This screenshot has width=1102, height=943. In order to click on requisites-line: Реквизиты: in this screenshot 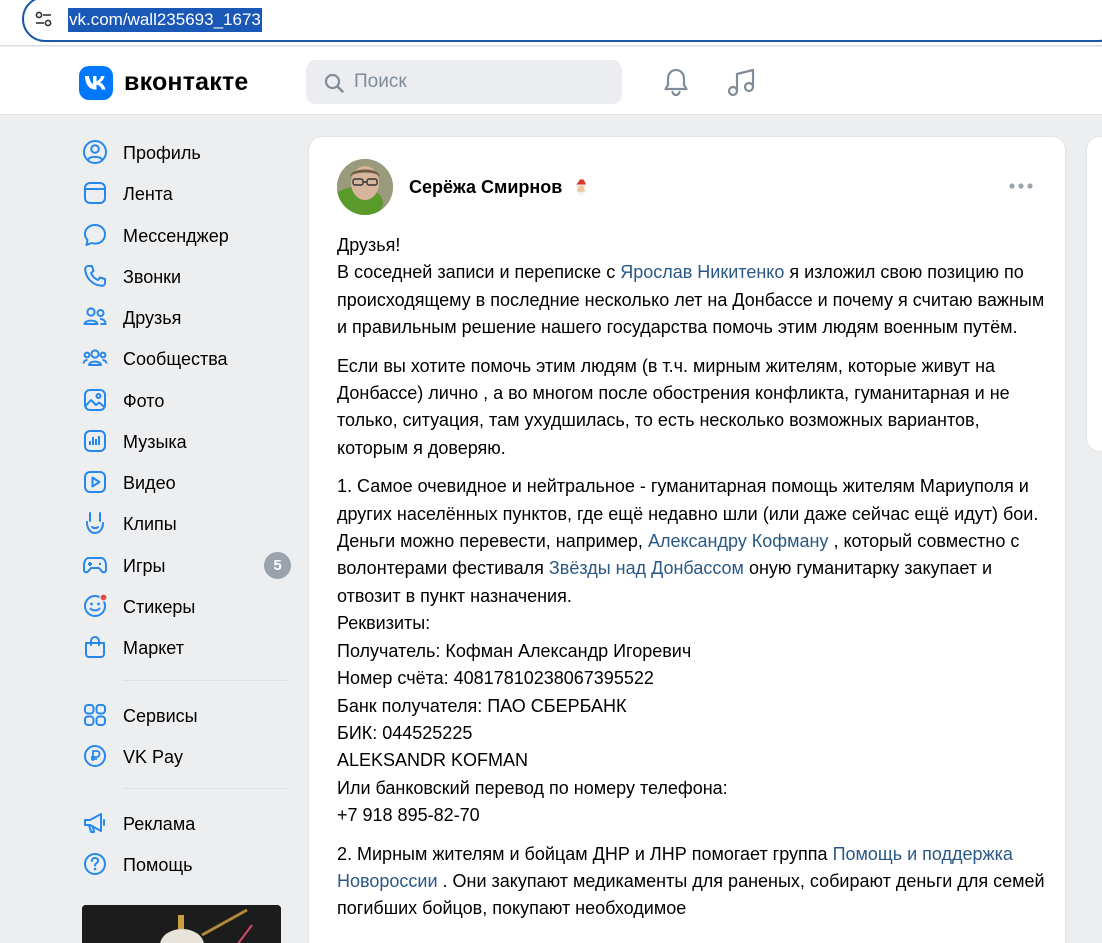, I will do `click(384, 623)`.